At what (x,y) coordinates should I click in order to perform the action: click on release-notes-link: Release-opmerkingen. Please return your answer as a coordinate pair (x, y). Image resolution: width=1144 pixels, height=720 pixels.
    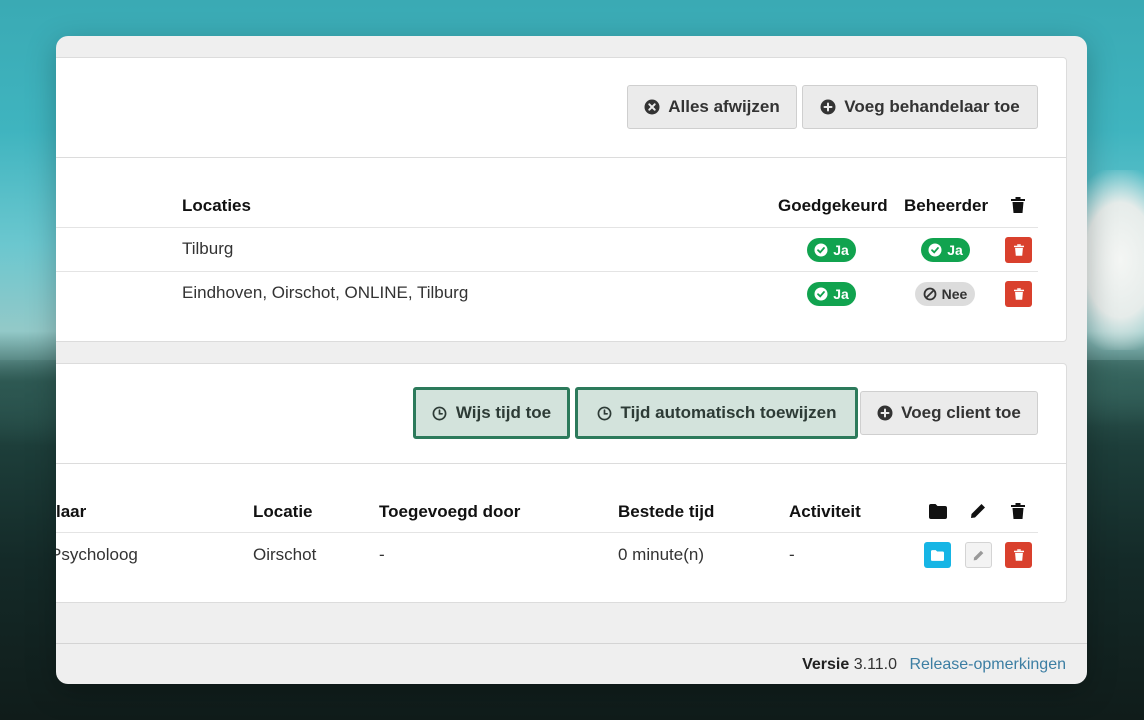
    Looking at the image, I should click on (987, 664).